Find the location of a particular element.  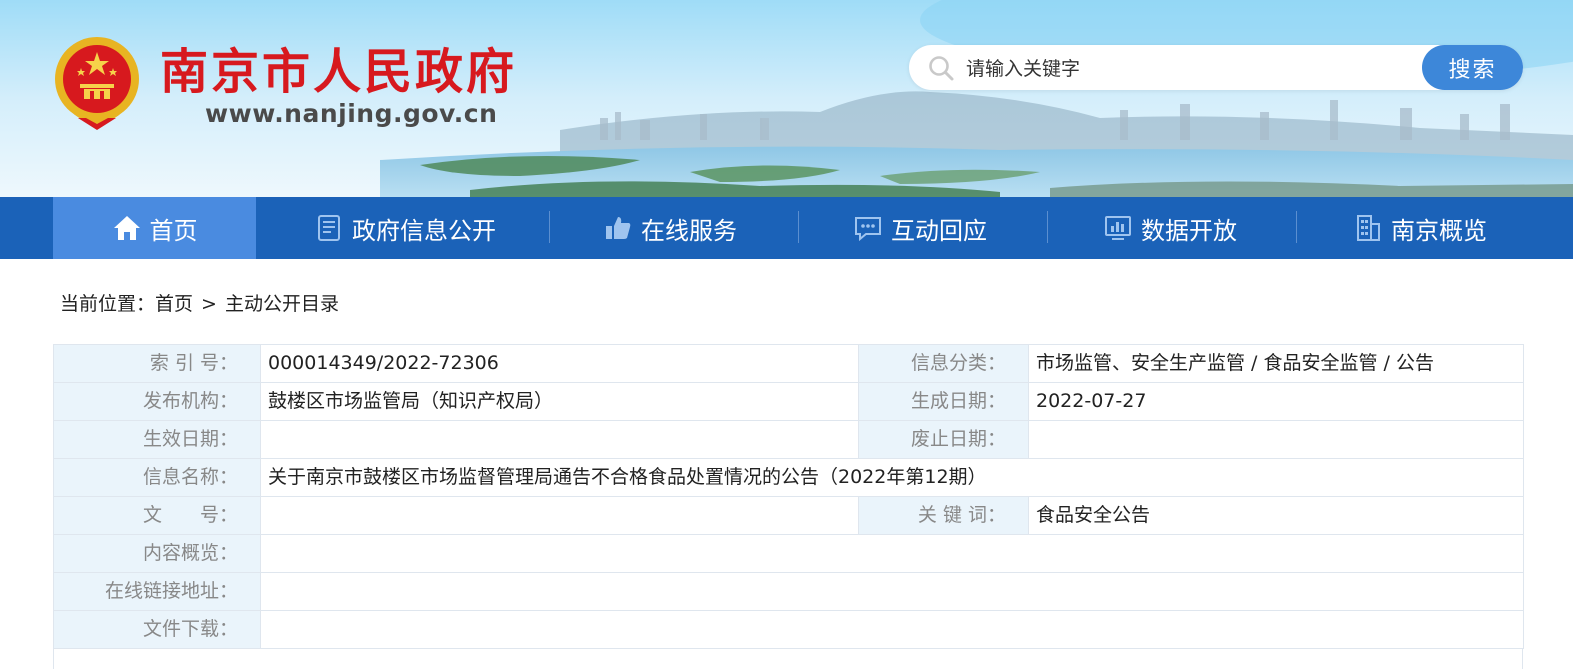

effective-date-value is located at coordinates (559, 439).